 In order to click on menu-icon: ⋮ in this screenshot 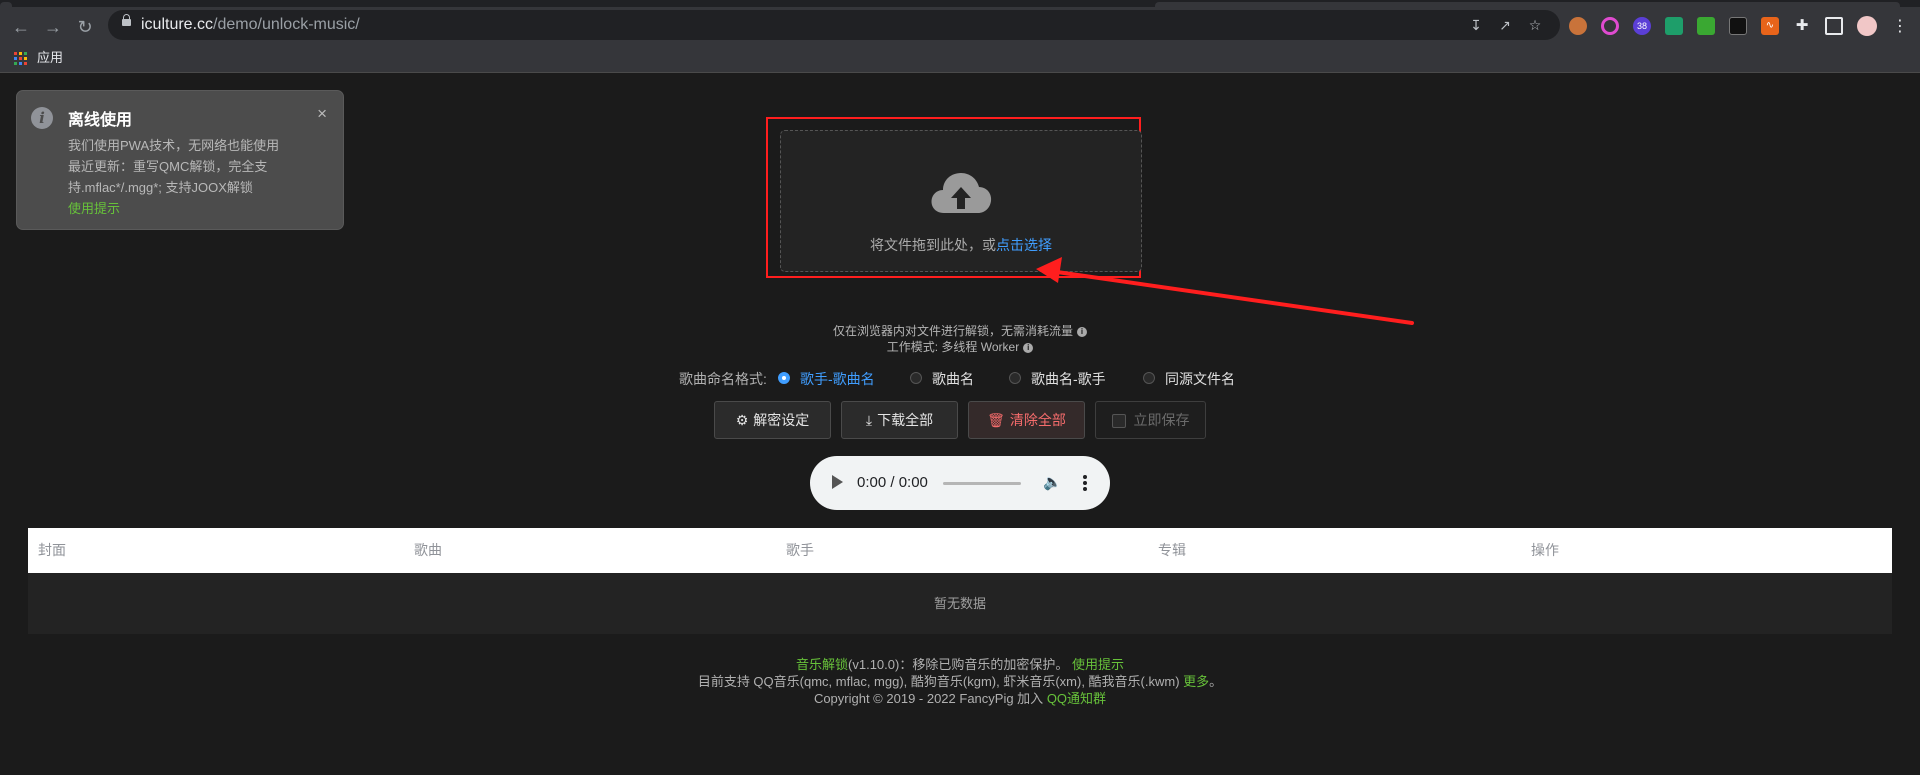, I will do `click(1900, 27)`.